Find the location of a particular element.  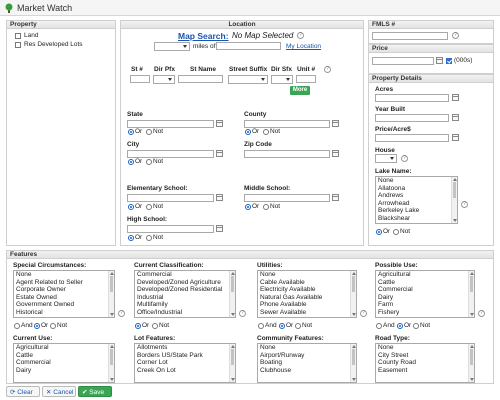

utilities-help-icon: ? is located at coordinates (363, 313).